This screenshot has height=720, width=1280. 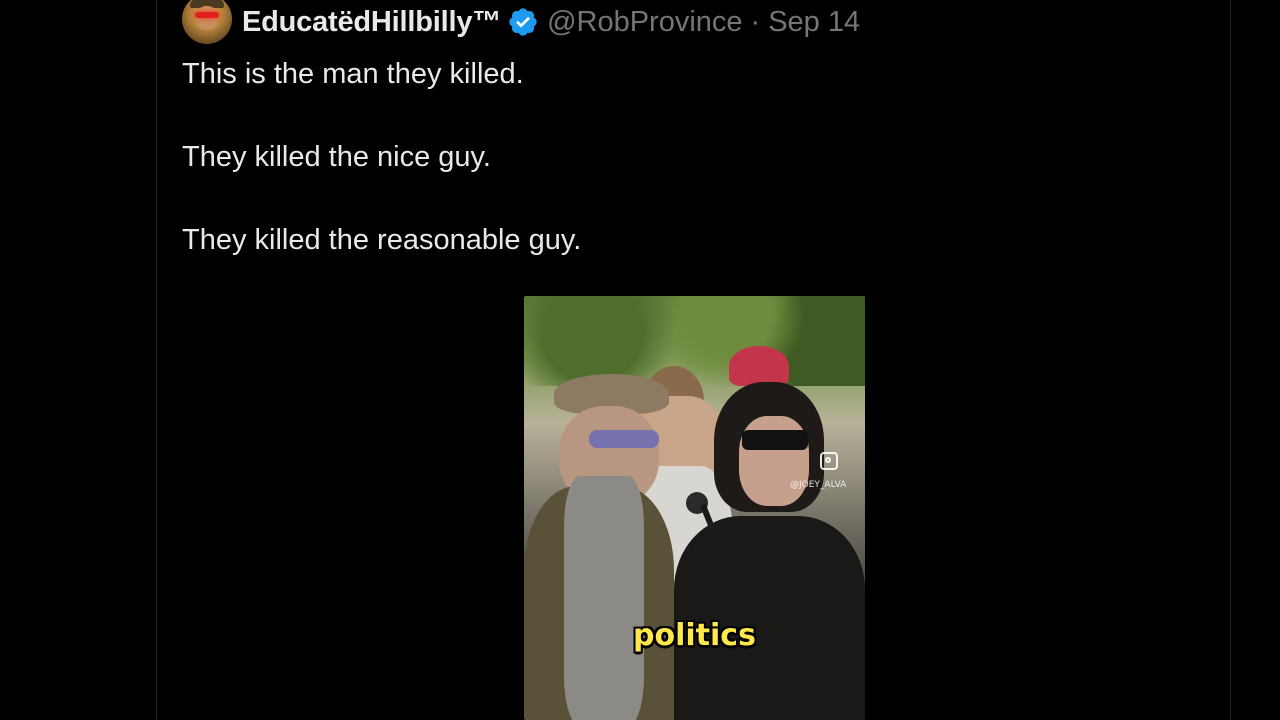 What do you see at coordinates (353, 74) in the screenshot?
I see `tweet-text-line-1: This is the man they killed.` at bounding box center [353, 74].